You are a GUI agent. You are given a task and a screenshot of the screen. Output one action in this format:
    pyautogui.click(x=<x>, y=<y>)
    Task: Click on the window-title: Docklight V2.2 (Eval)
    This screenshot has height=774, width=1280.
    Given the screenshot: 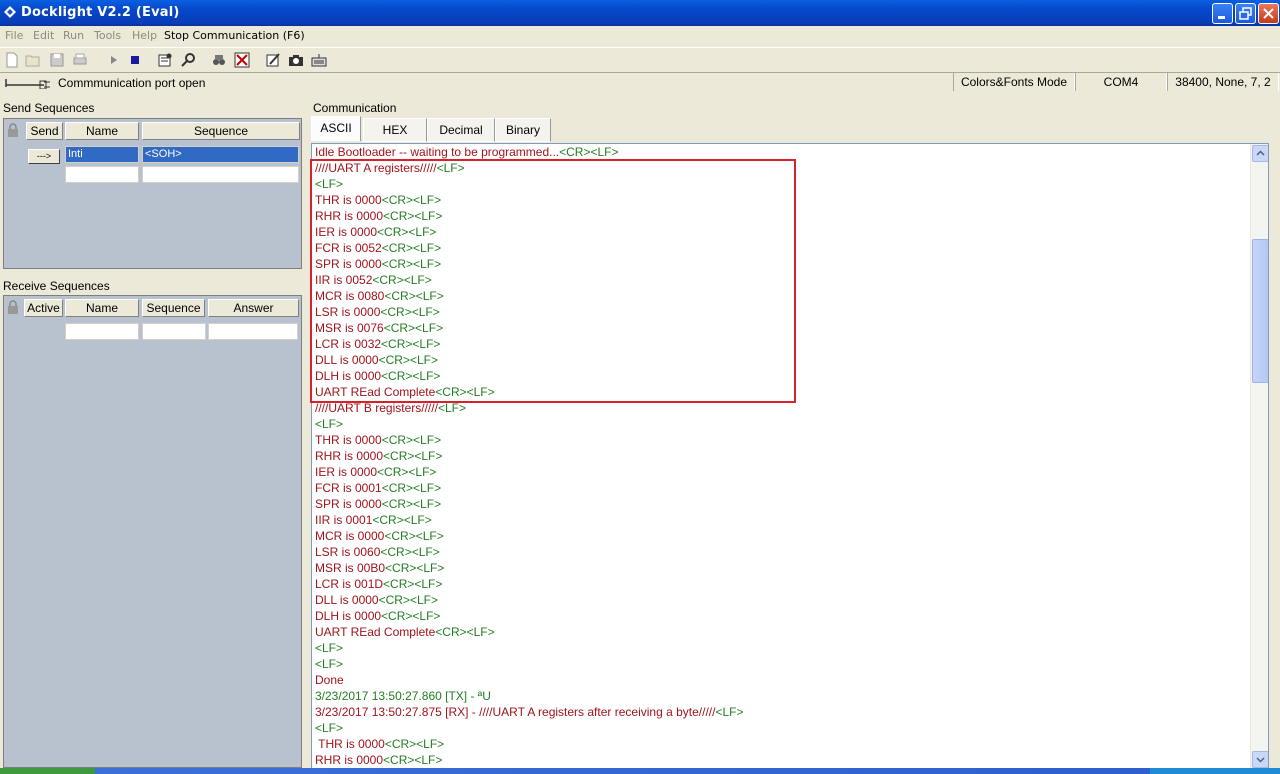 What is the action you would take?
    pyautogui.click(x=100, y=12)
    